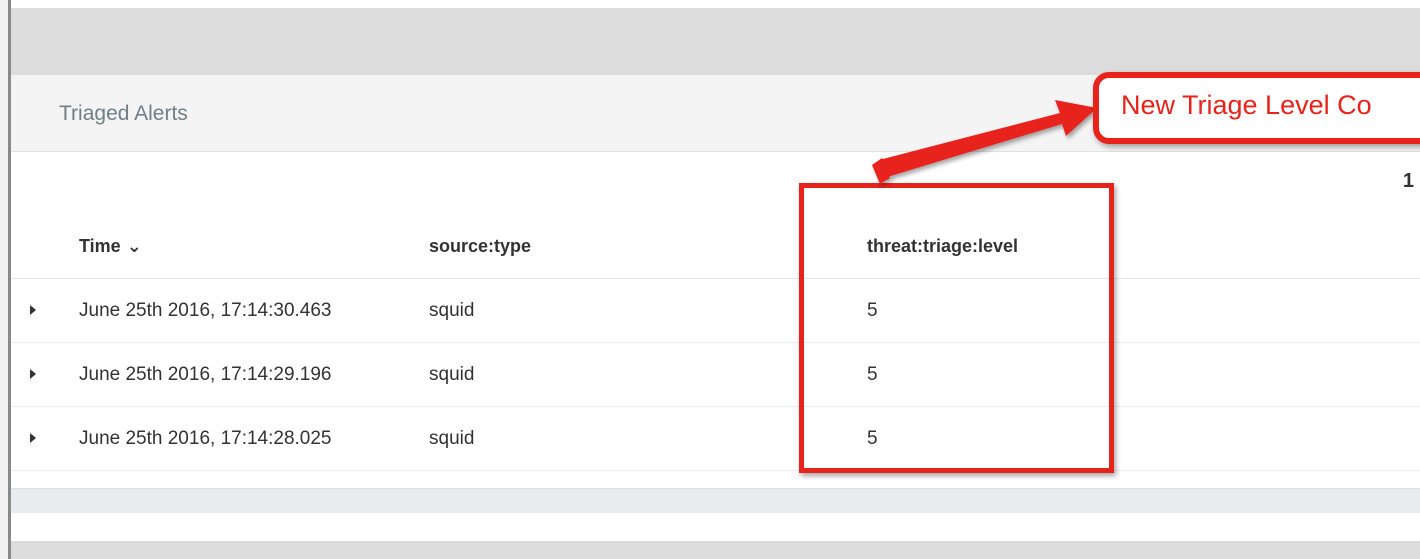 This screenshot has width=1420, height=559. I want to click on annotation-callout: New Triage Level Co, so click(1256, 108).